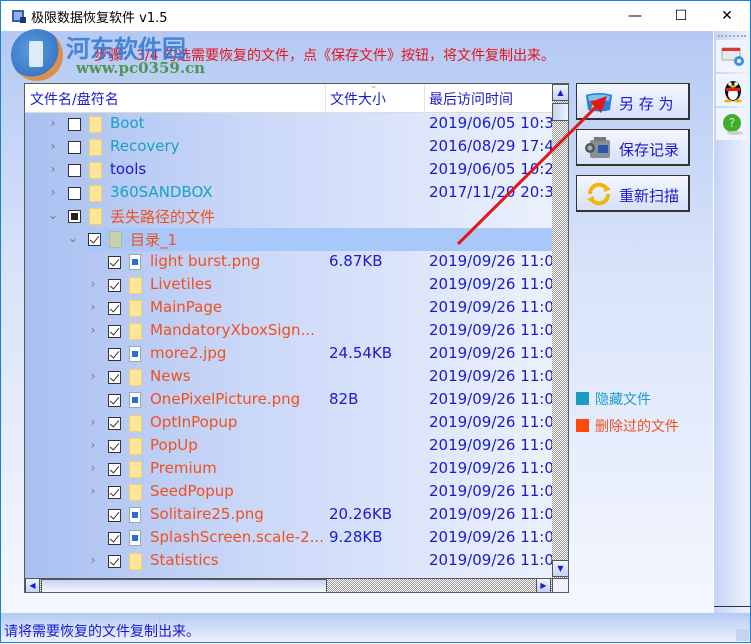 The image size is (751, 644). What do you see at coordinates (288, 262) in the screenshot?
I see `tree-row: light burst.png 6.87KB 2019/09/26 11:0` at bounding box center [288, 262].